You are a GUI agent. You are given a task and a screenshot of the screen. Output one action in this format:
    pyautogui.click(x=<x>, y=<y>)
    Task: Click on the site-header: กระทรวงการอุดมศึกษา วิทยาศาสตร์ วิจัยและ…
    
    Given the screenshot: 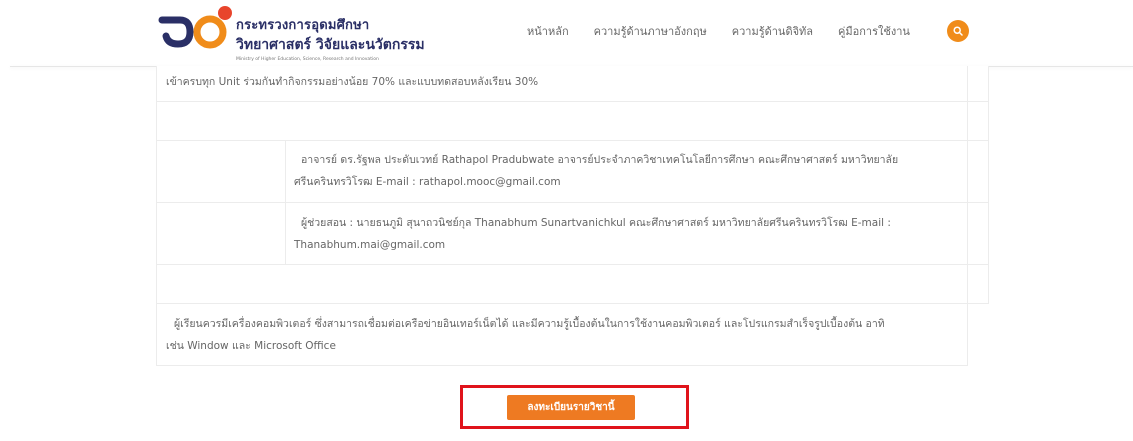 What is the action you would take?
    pyautogui.click(x=566, y=33)
    